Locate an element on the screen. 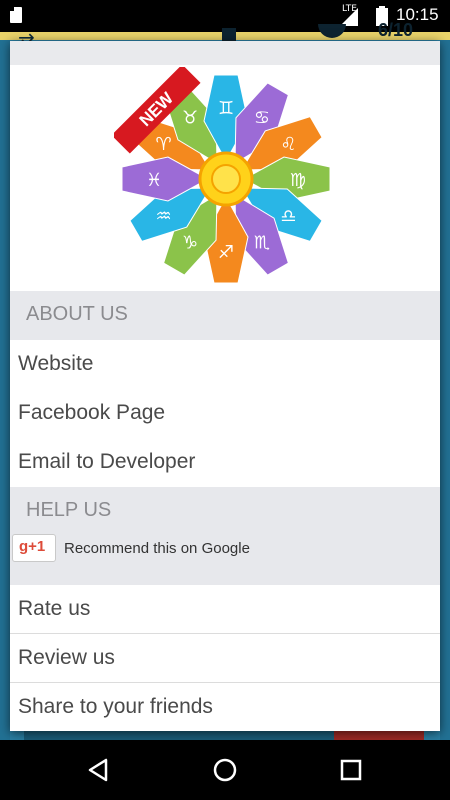 The height and width of the screenshot is (800, 450). zodiac-sign-icon: ♑ is located at coordinates (190, 242).